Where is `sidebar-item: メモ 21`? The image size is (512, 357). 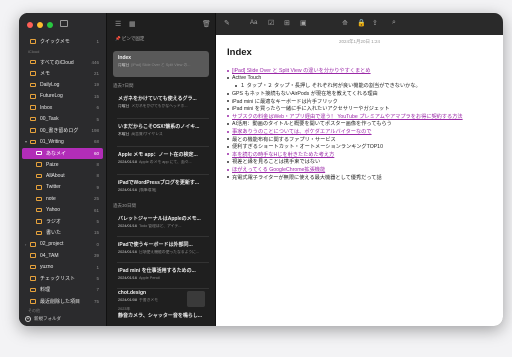 sidebar-item: メモ 21 is located at coordinates (62, 73).